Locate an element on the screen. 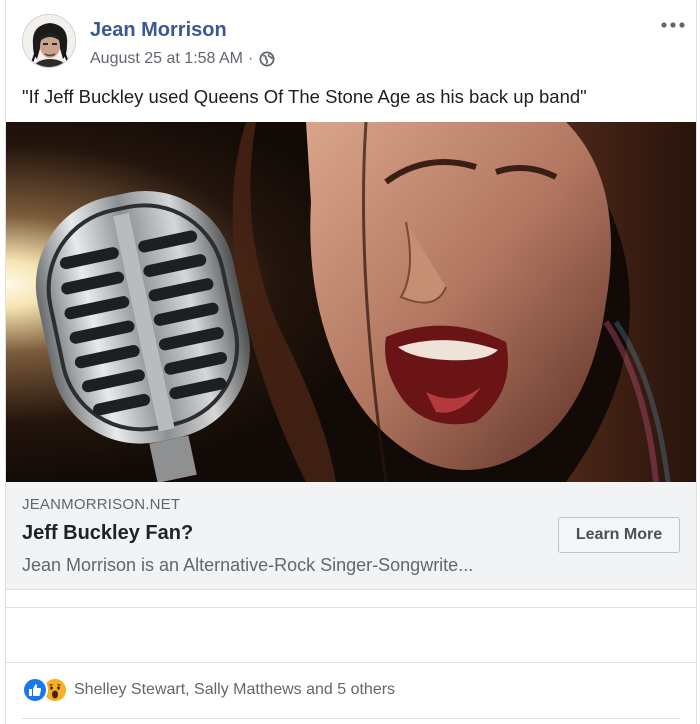 The height and width of the screenshot is (724, 700). like-icon is located at coordinates (35, 690).